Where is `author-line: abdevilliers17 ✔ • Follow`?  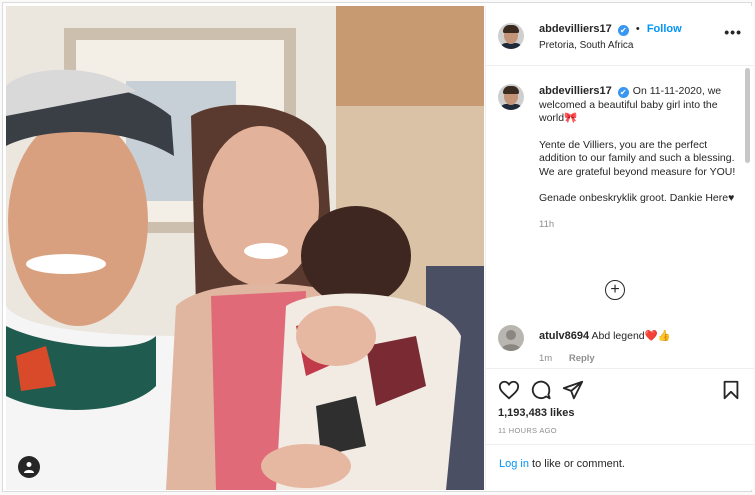
author-line: abdevilliers17 ✔ • Follow is located at coordinates (610, 29).